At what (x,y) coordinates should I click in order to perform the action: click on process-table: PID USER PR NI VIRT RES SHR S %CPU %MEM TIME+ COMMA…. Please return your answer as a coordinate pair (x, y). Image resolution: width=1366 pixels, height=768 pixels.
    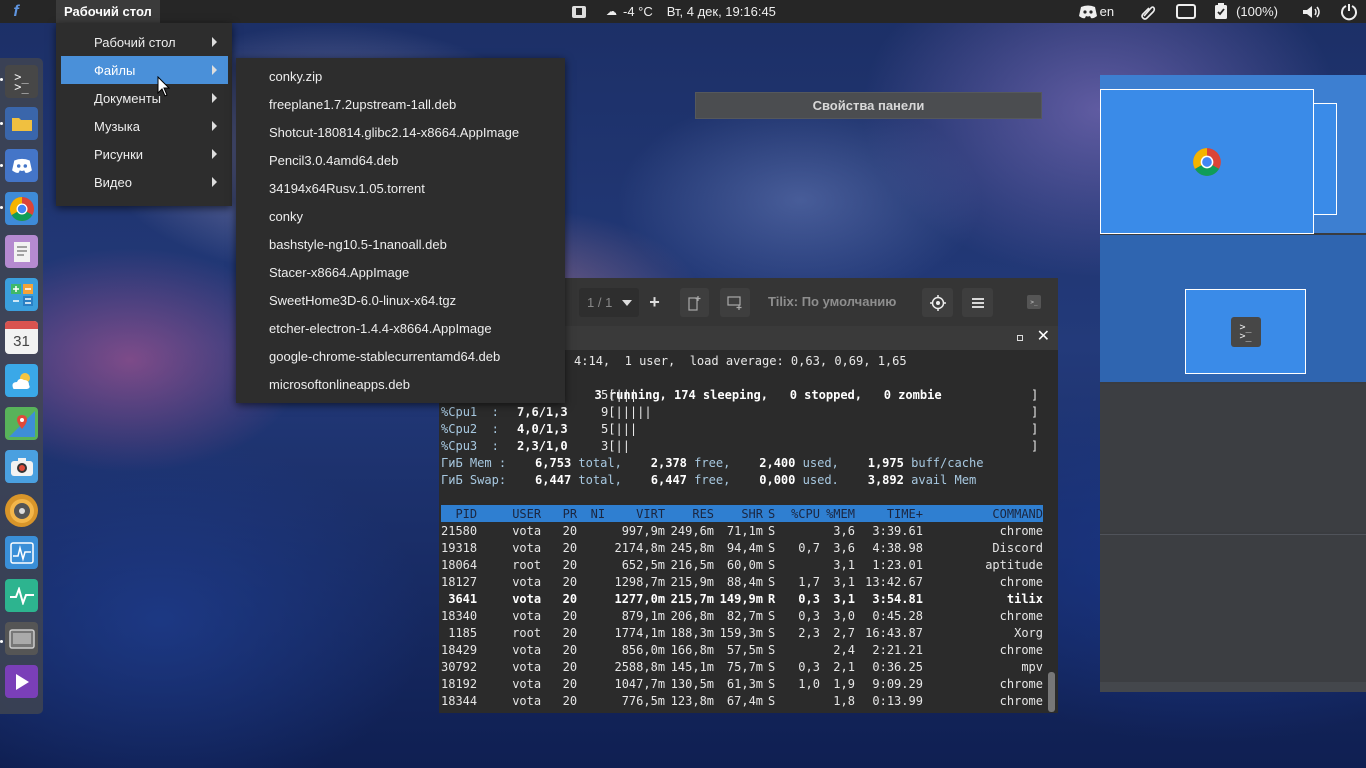
    Looking at the image, I should click on (742, 607).